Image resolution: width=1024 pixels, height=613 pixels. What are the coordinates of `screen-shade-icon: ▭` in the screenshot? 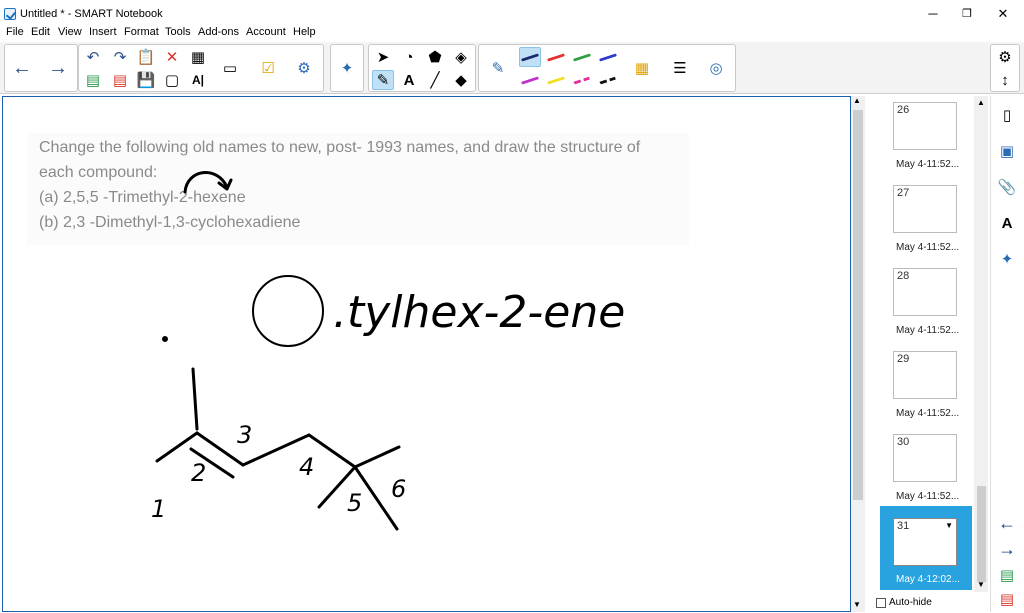 It's located at (230, 68).